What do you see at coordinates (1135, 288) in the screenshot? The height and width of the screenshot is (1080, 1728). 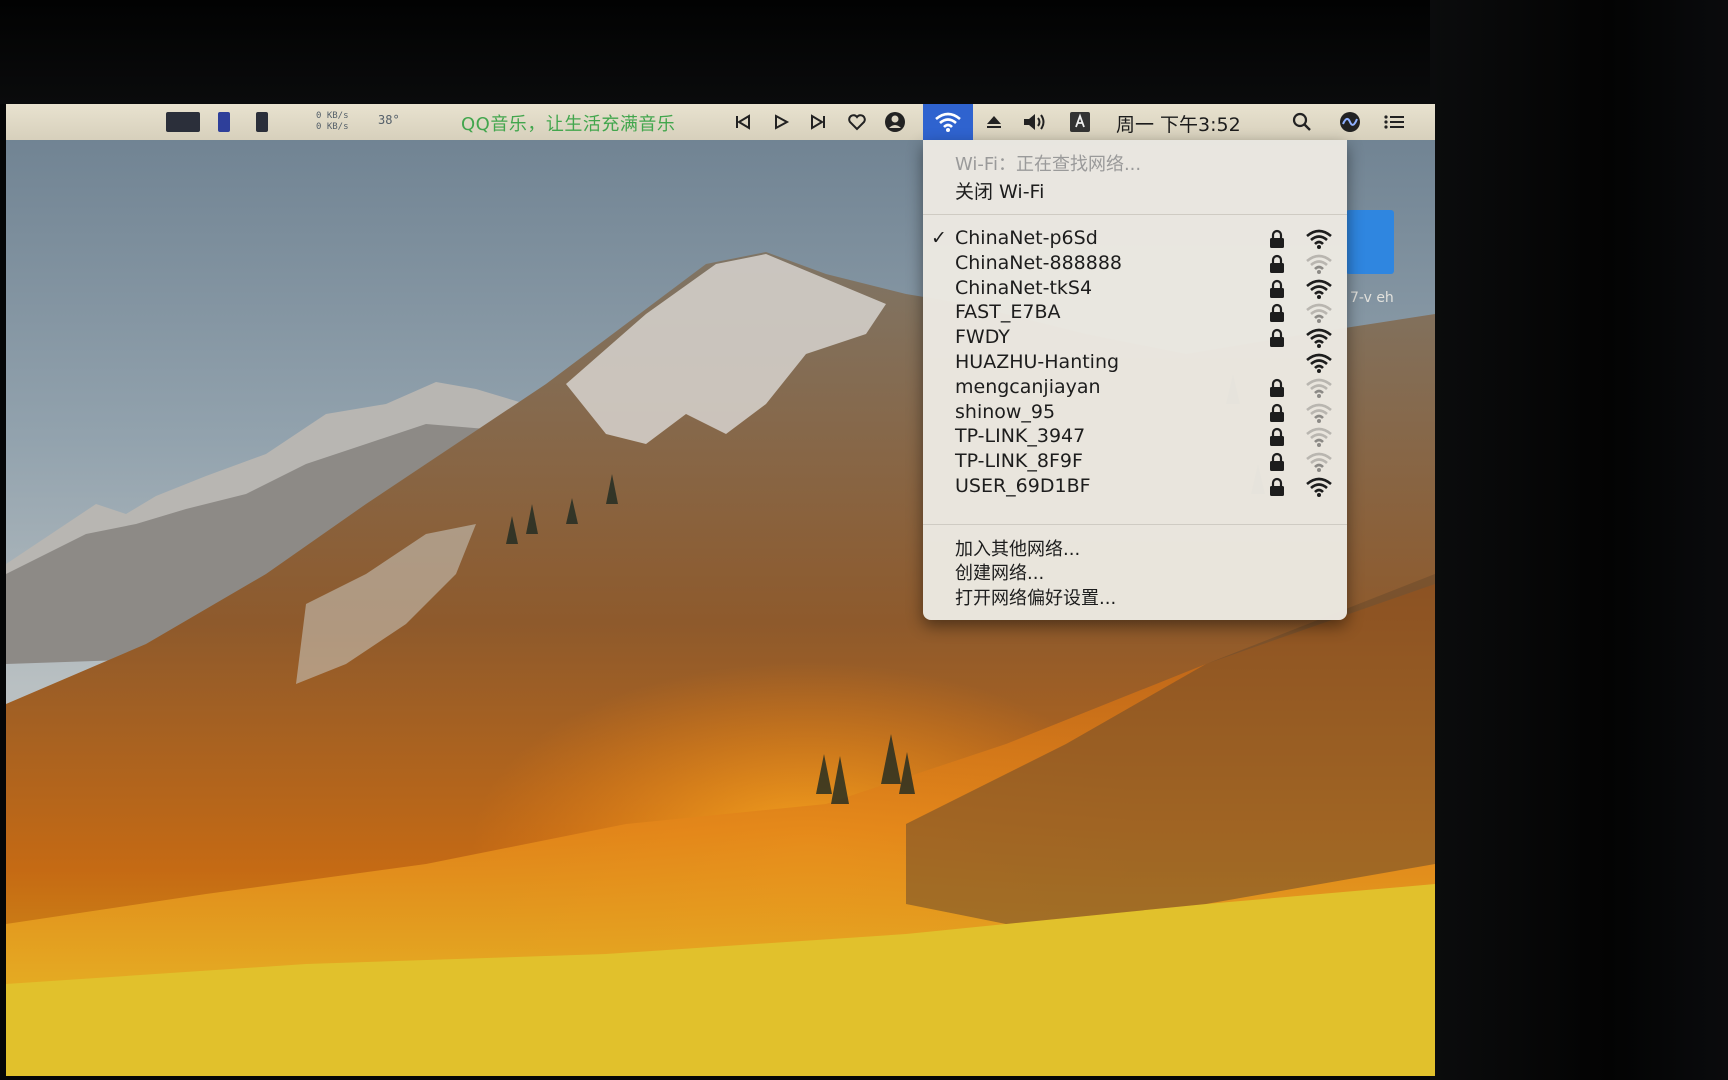 I see `network-item: ChinaNet-tkS4` at bounding box center [1135, 288].